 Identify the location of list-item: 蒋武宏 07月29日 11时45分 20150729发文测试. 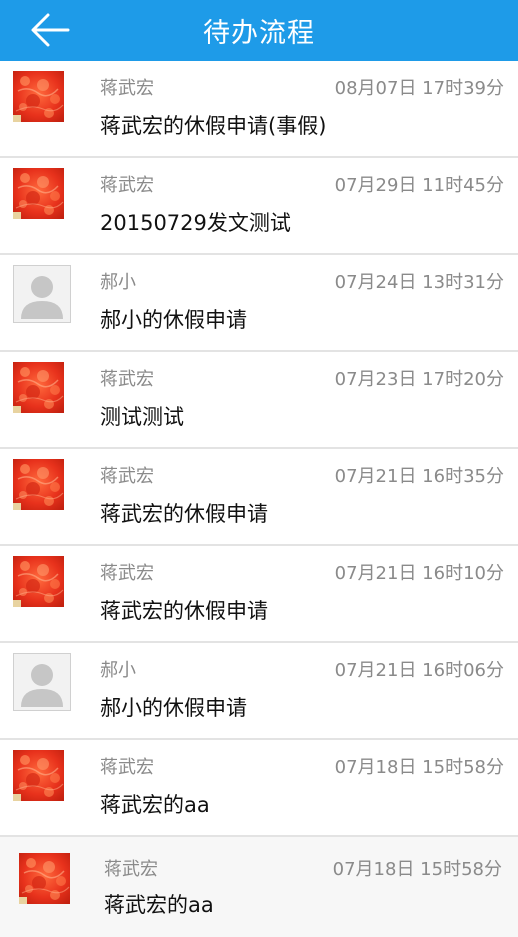
(259, 206).